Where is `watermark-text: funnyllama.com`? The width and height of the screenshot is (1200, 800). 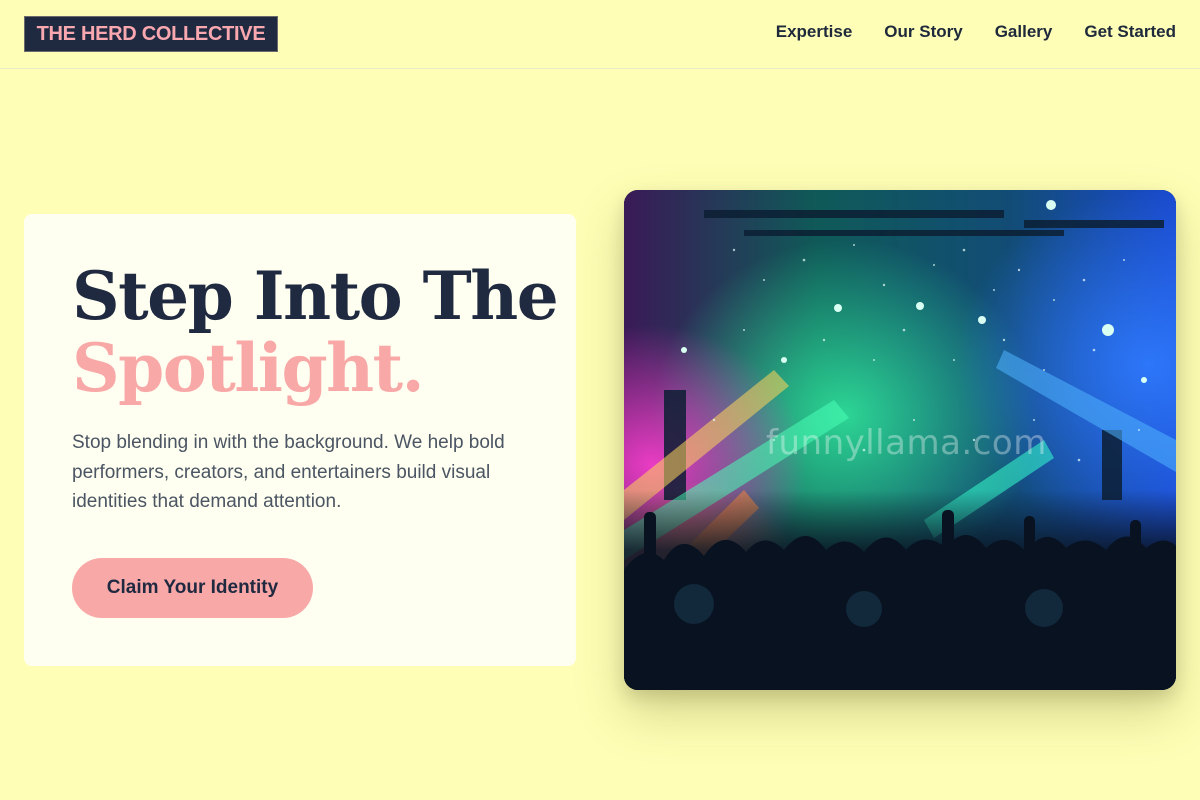
watermark-text: funnyllama.com is located at coordinates (906, 443).